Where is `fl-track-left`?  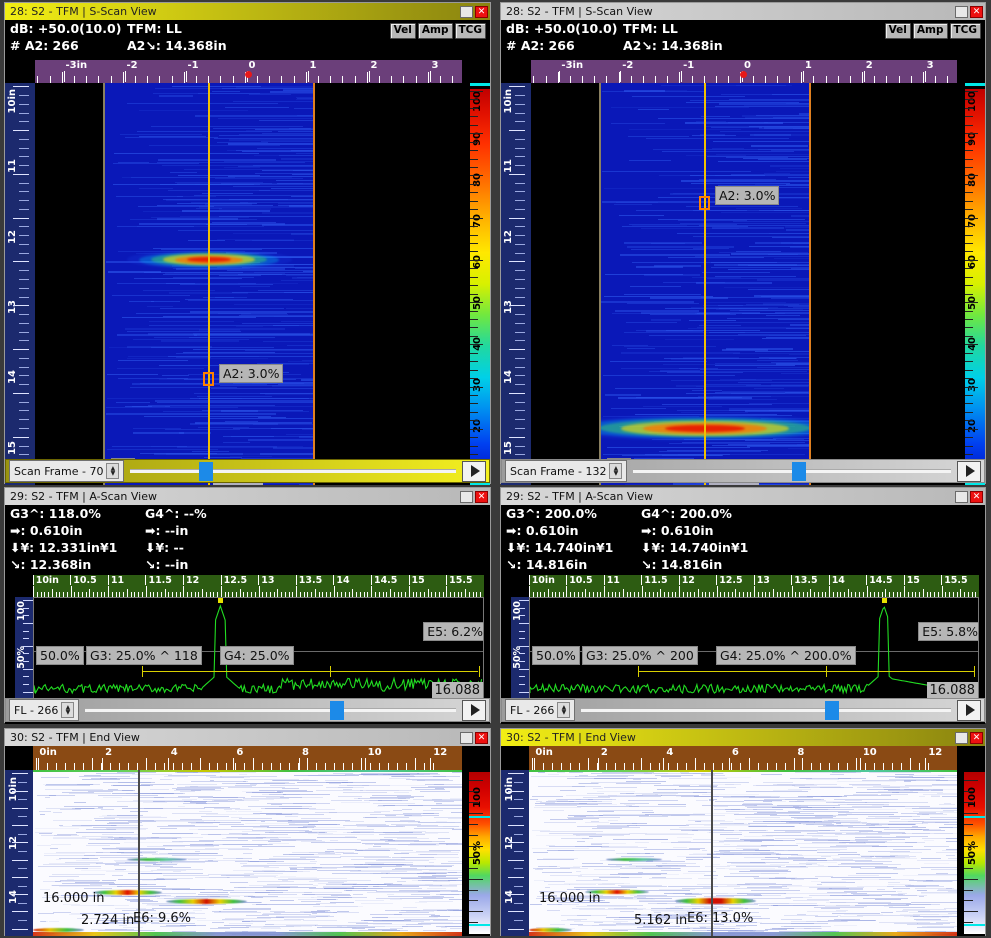 fl-track-left is located at coordinates (270, 710).